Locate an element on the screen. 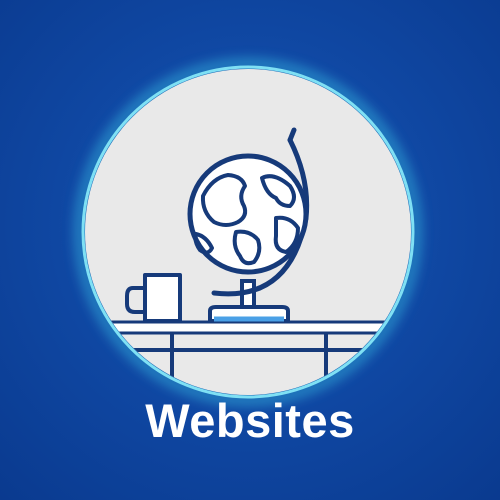 This screenshot has width=500, height=500. globe-sphere is located at coordinates (248, 214).